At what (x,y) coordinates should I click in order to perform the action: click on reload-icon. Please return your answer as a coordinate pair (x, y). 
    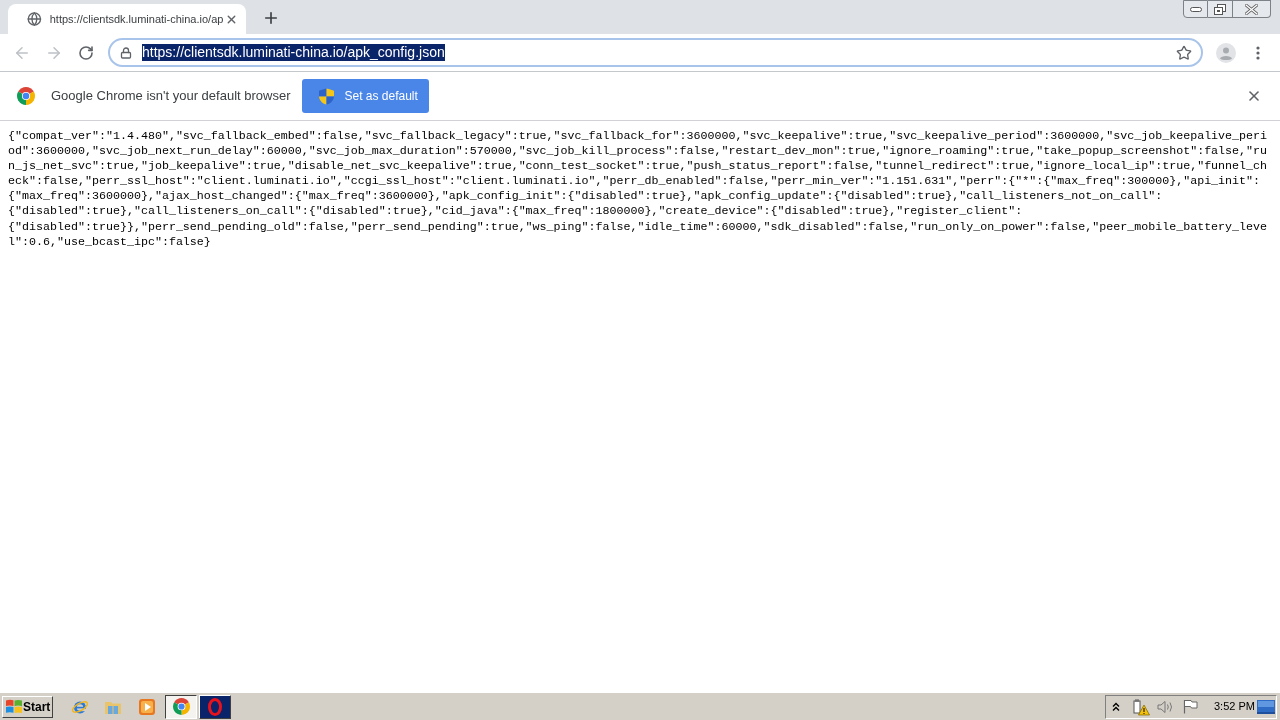
    Looking at the image, I should click on (86, 52).